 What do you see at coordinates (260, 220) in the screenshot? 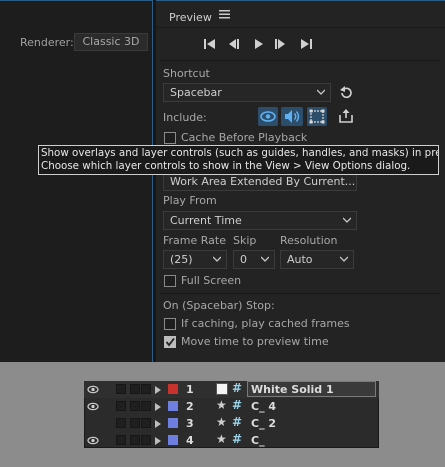
I see `play-from-dropdown: Current Time` at bounding box center [260, 220].